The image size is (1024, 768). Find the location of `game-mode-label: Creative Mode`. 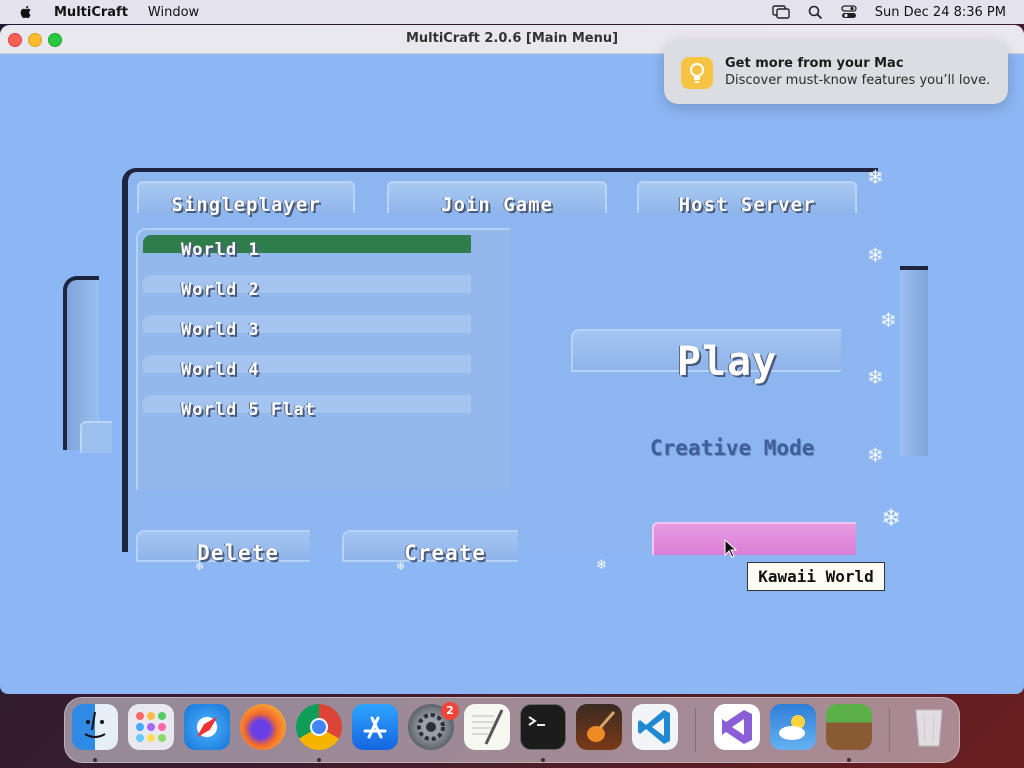

game-mode-label: Creative Mode is located at coordinates (732, 448).